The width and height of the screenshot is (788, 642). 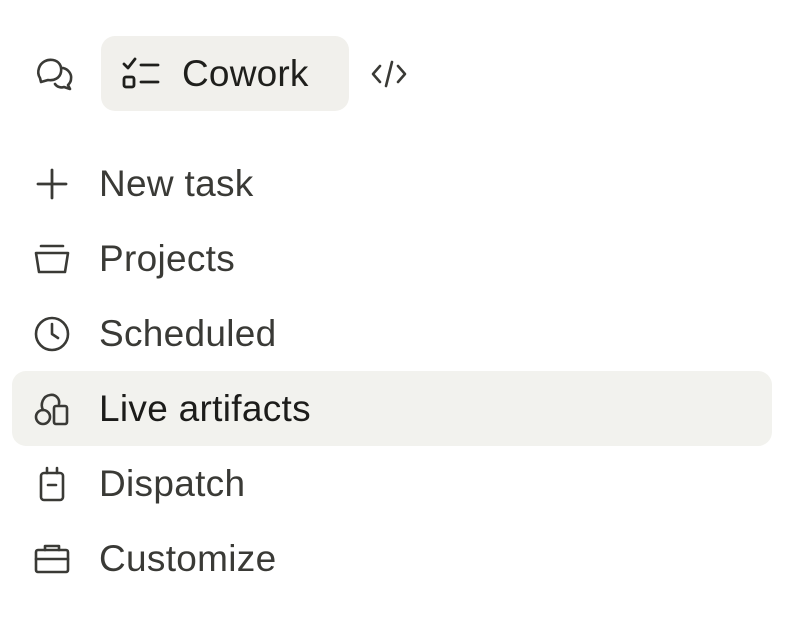 What do you see at coordinates (52, 334) in the screenshot?
I see `clock-icon` at bounding box center [52, 334].